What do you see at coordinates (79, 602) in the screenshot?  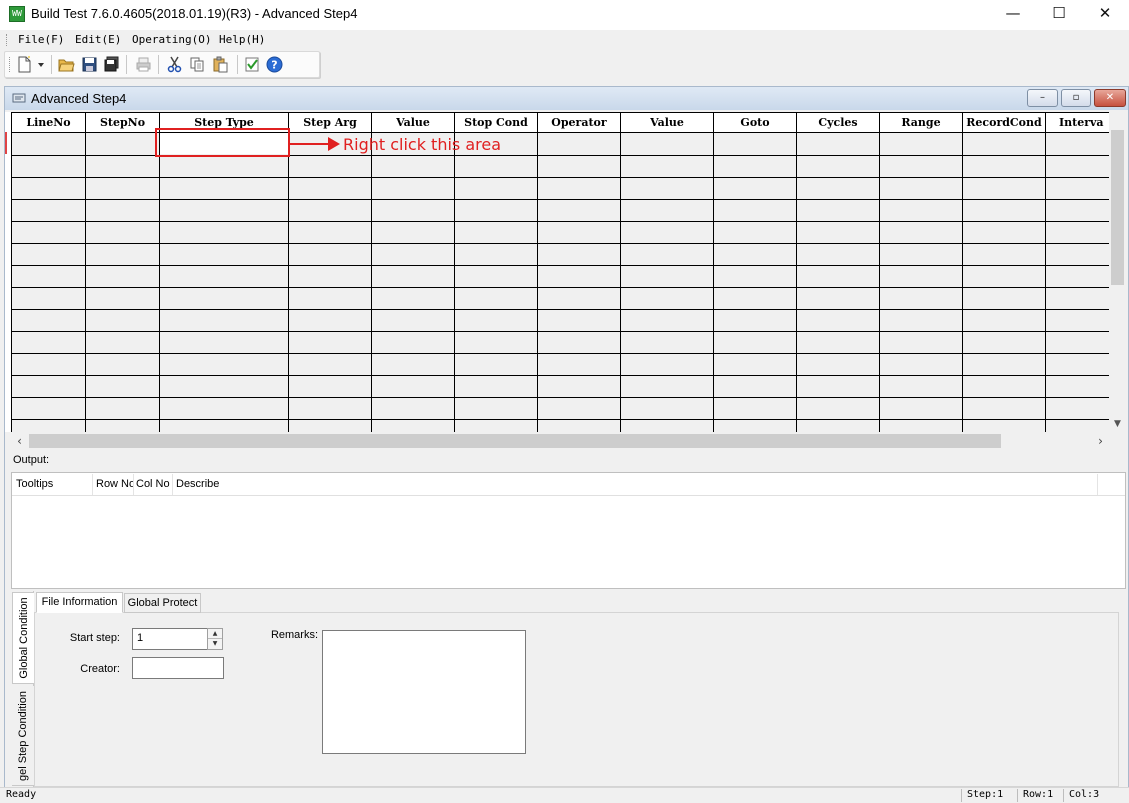 I see `tab-file-information: File Information` at bounding box center [79, 602].